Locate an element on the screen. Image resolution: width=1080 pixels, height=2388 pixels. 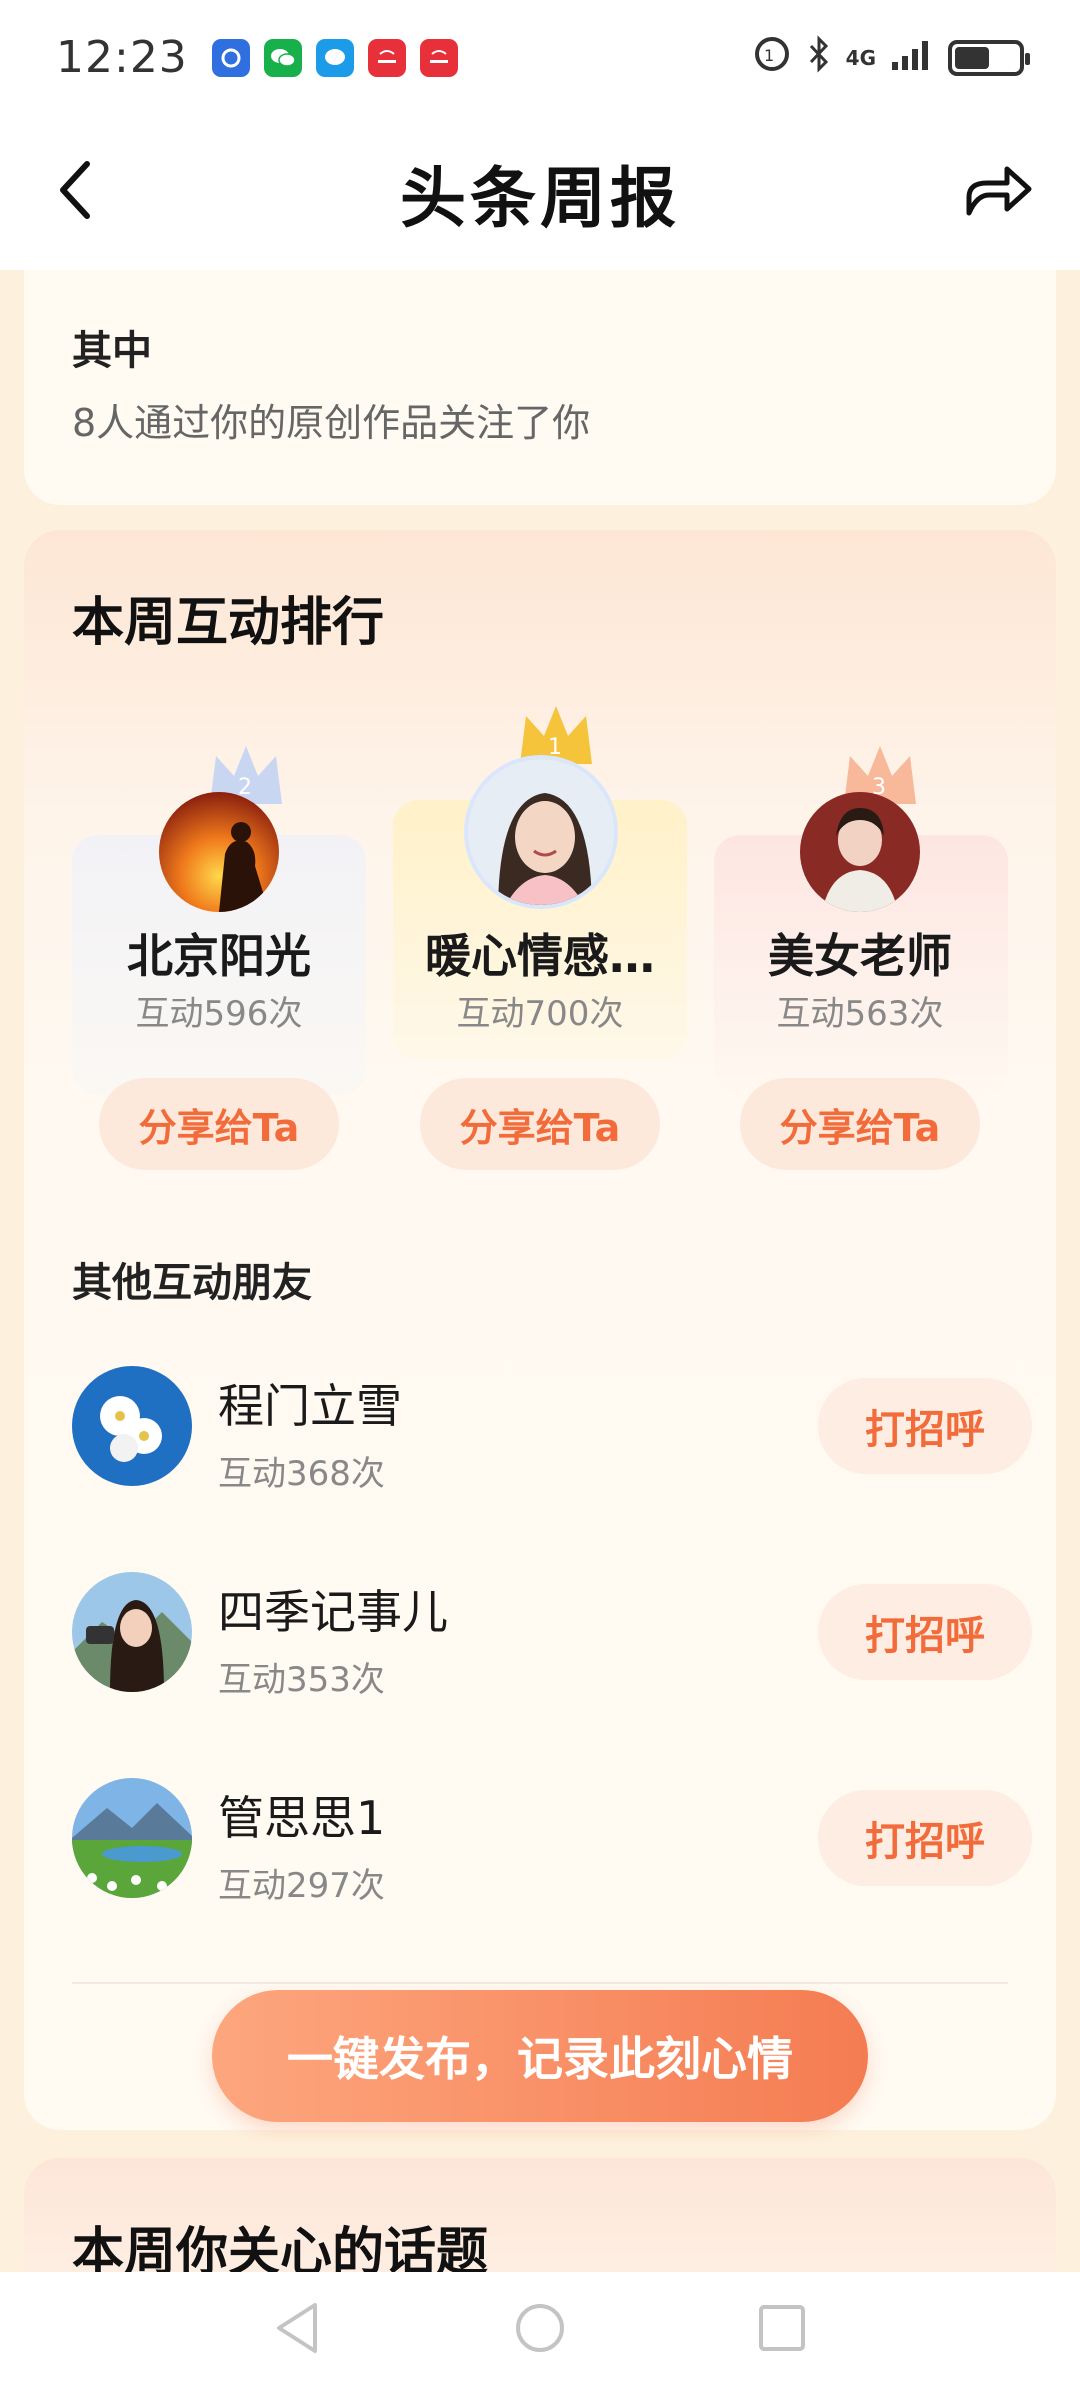
top-user-count: 互动596次 is located at coordinates (219, 1014).